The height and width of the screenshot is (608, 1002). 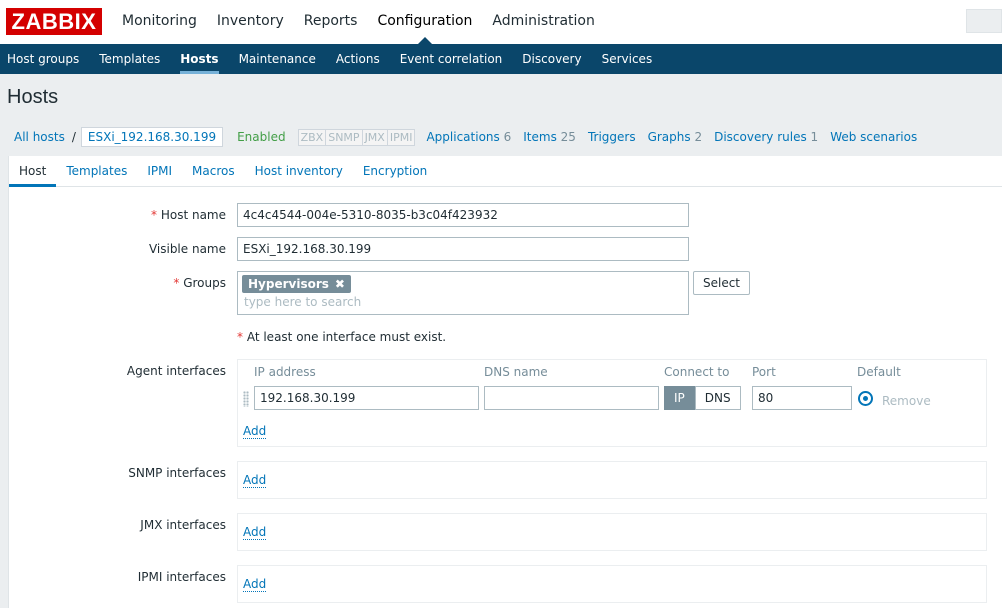 I want to click on triggers-label: Triggers, so click(x=611, y=137).